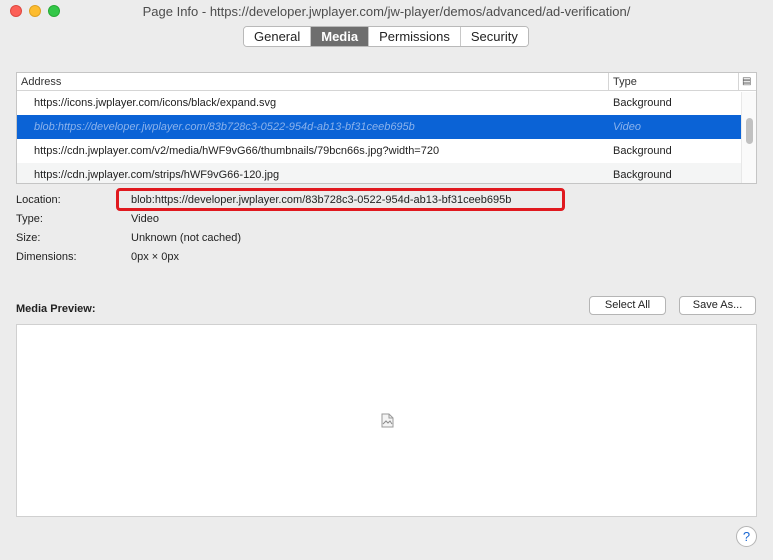 This screenshot has height=560, width=773. I want to click on location-label: Location:, so click(38, 200).